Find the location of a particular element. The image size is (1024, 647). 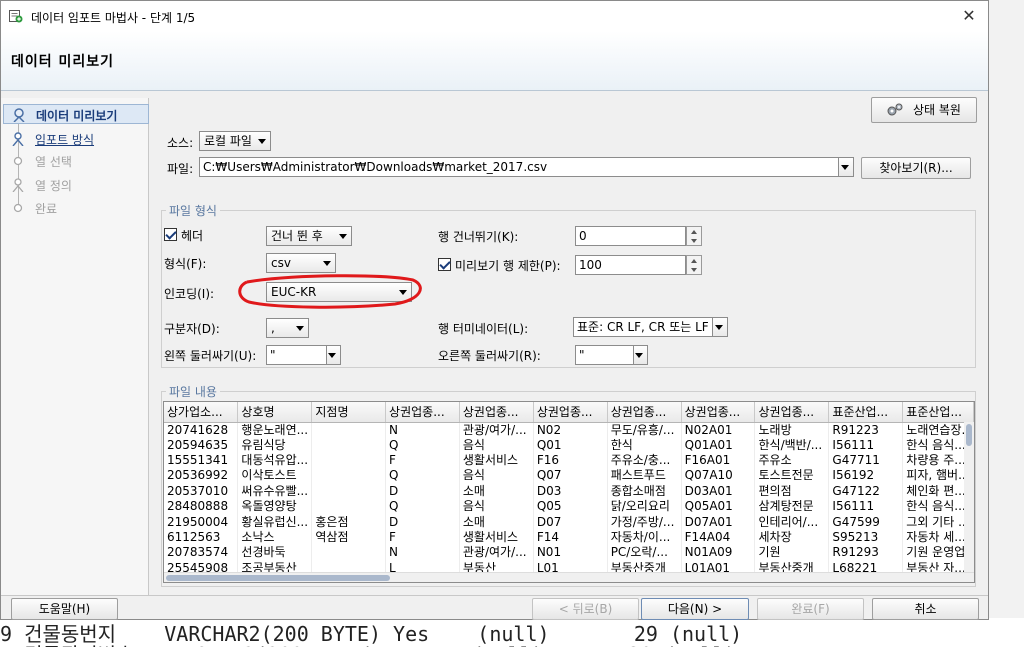

cancel-button: 취소 is located at coordinates (925, 609).